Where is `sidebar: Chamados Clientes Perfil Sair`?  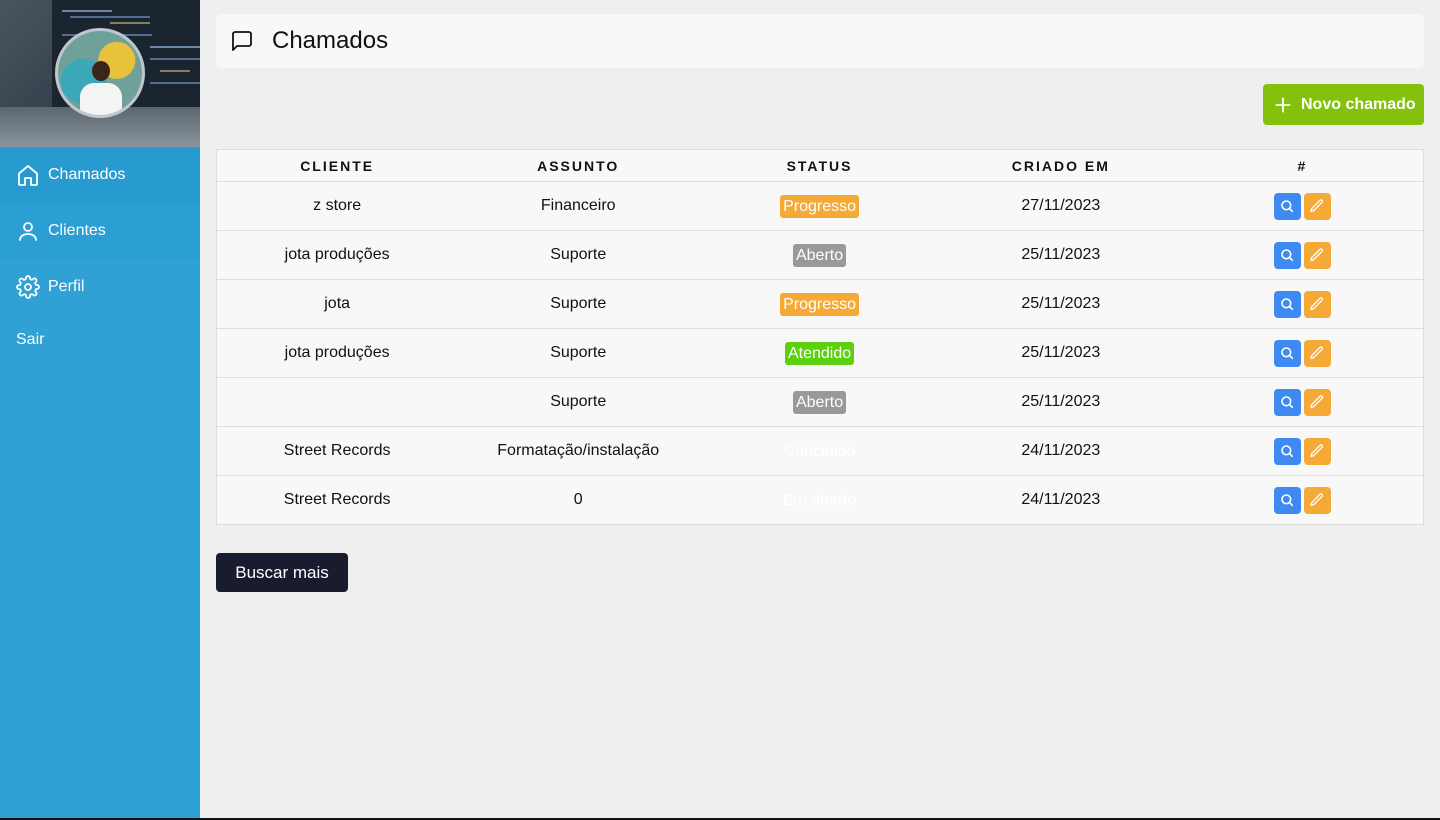
sidebar: Chamados Clientes Perfil Sair is located at coordinates (100, 409).